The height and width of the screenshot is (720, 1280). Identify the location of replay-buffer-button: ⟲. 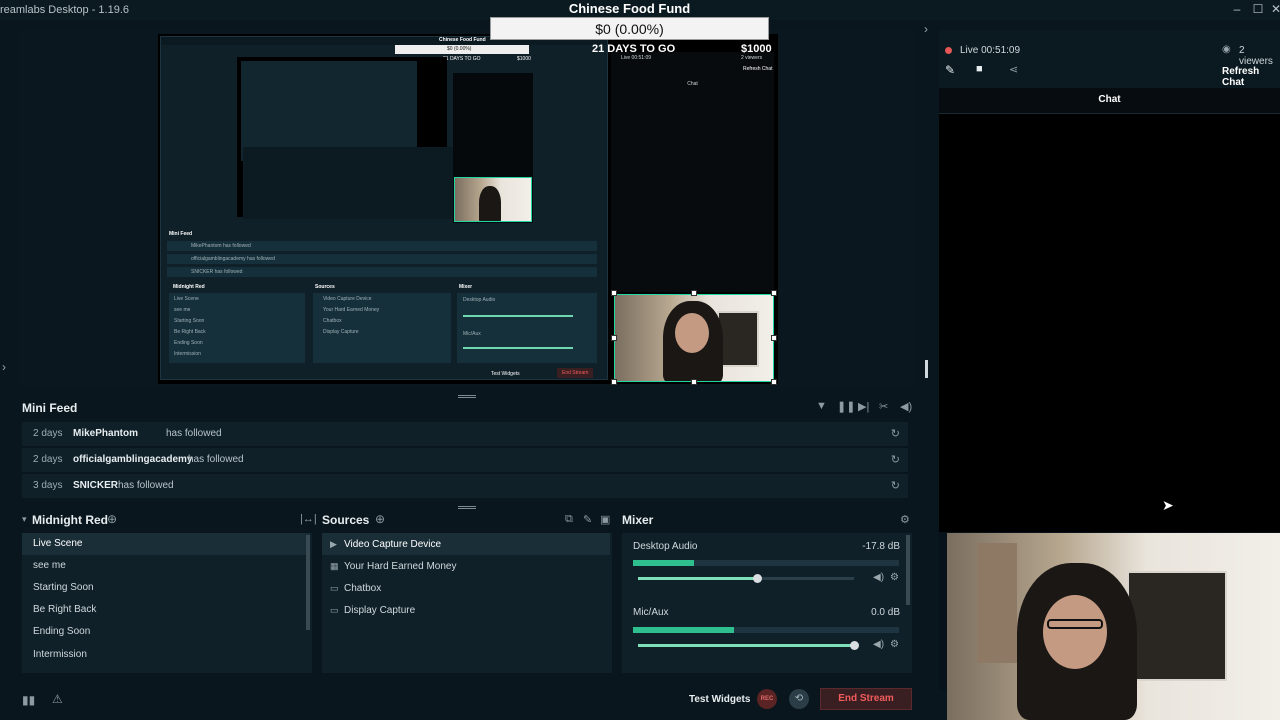
(799, 699).